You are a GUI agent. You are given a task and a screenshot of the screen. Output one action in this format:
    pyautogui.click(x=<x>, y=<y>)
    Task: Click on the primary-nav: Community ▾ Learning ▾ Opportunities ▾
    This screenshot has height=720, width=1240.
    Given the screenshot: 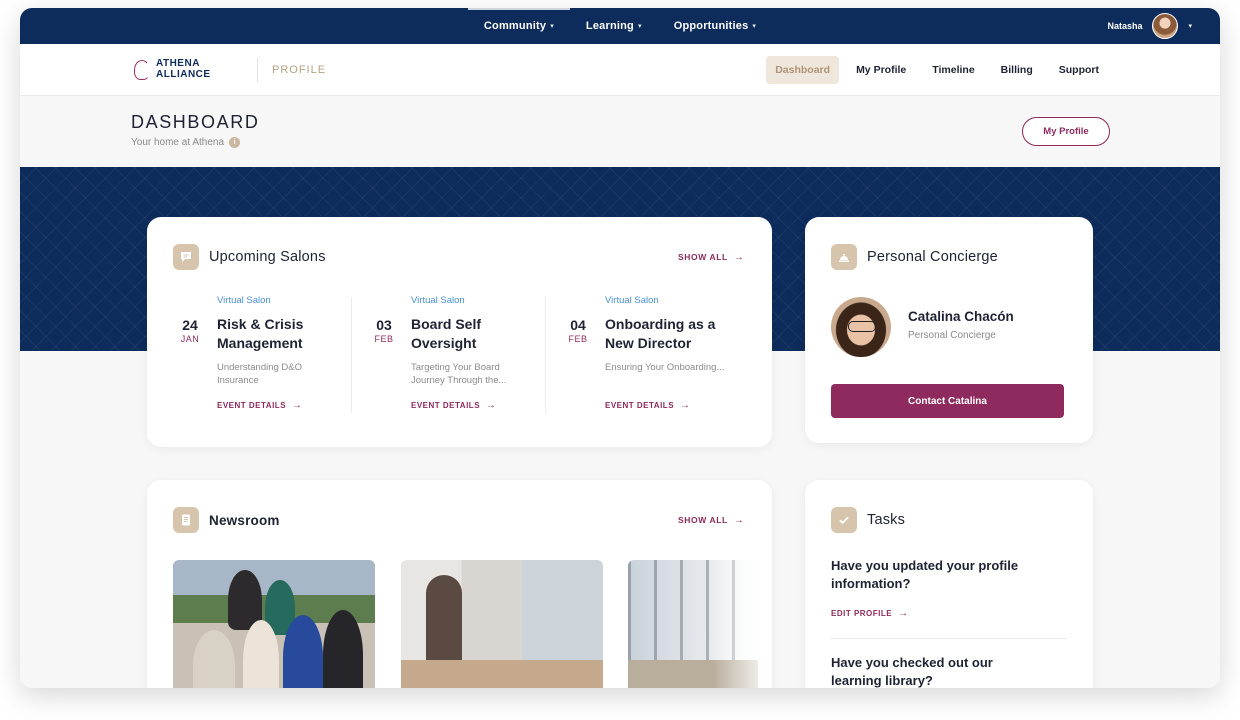 What is the action you would take?
    pyautogui.click(x=620, y=26)
    